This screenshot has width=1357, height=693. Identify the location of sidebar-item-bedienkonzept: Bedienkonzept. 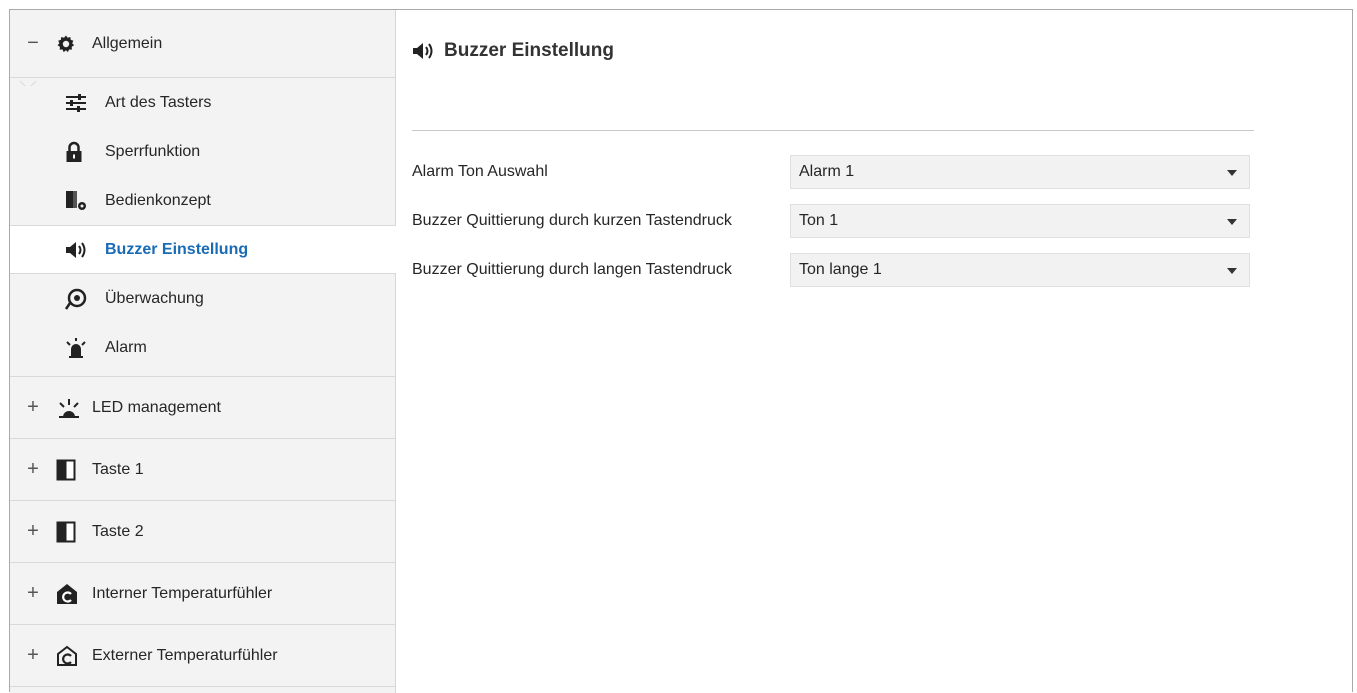
(202, 200).